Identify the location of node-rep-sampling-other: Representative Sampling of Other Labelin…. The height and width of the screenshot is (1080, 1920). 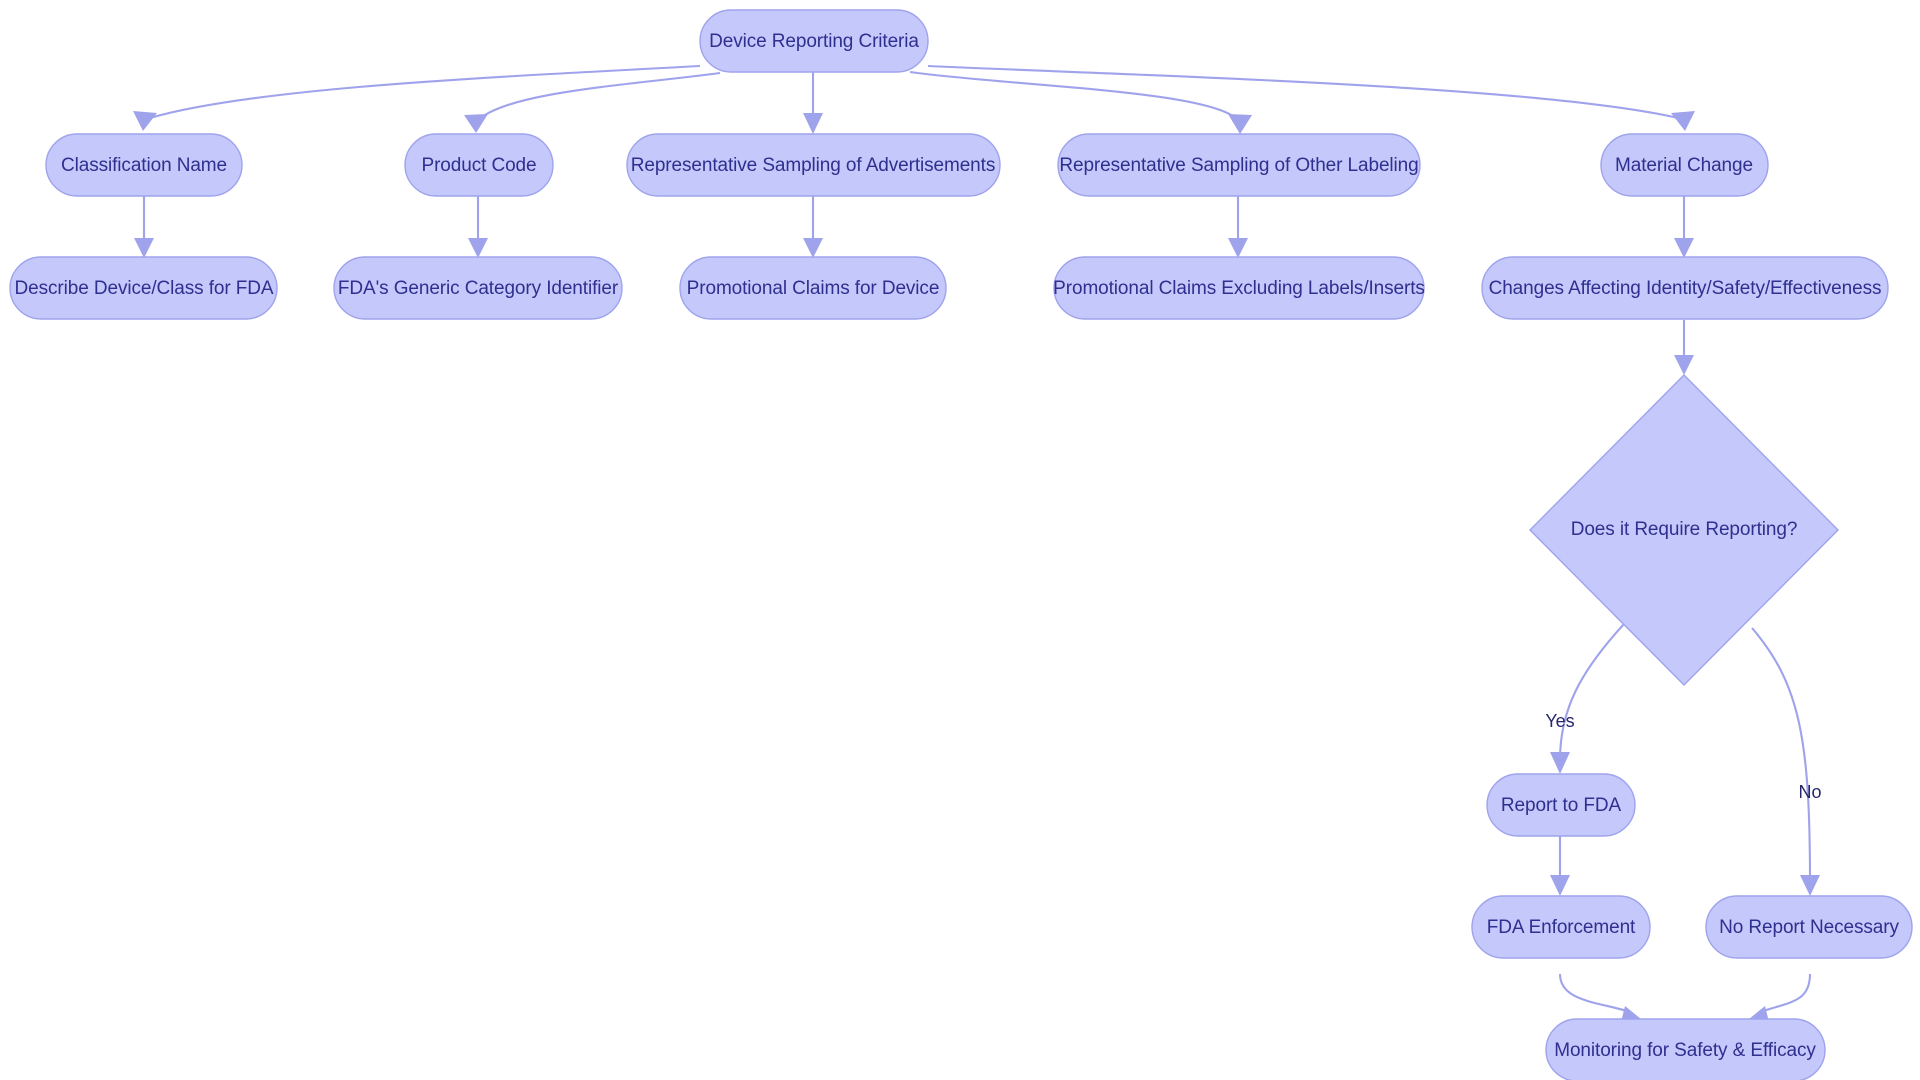
(1239, 165).